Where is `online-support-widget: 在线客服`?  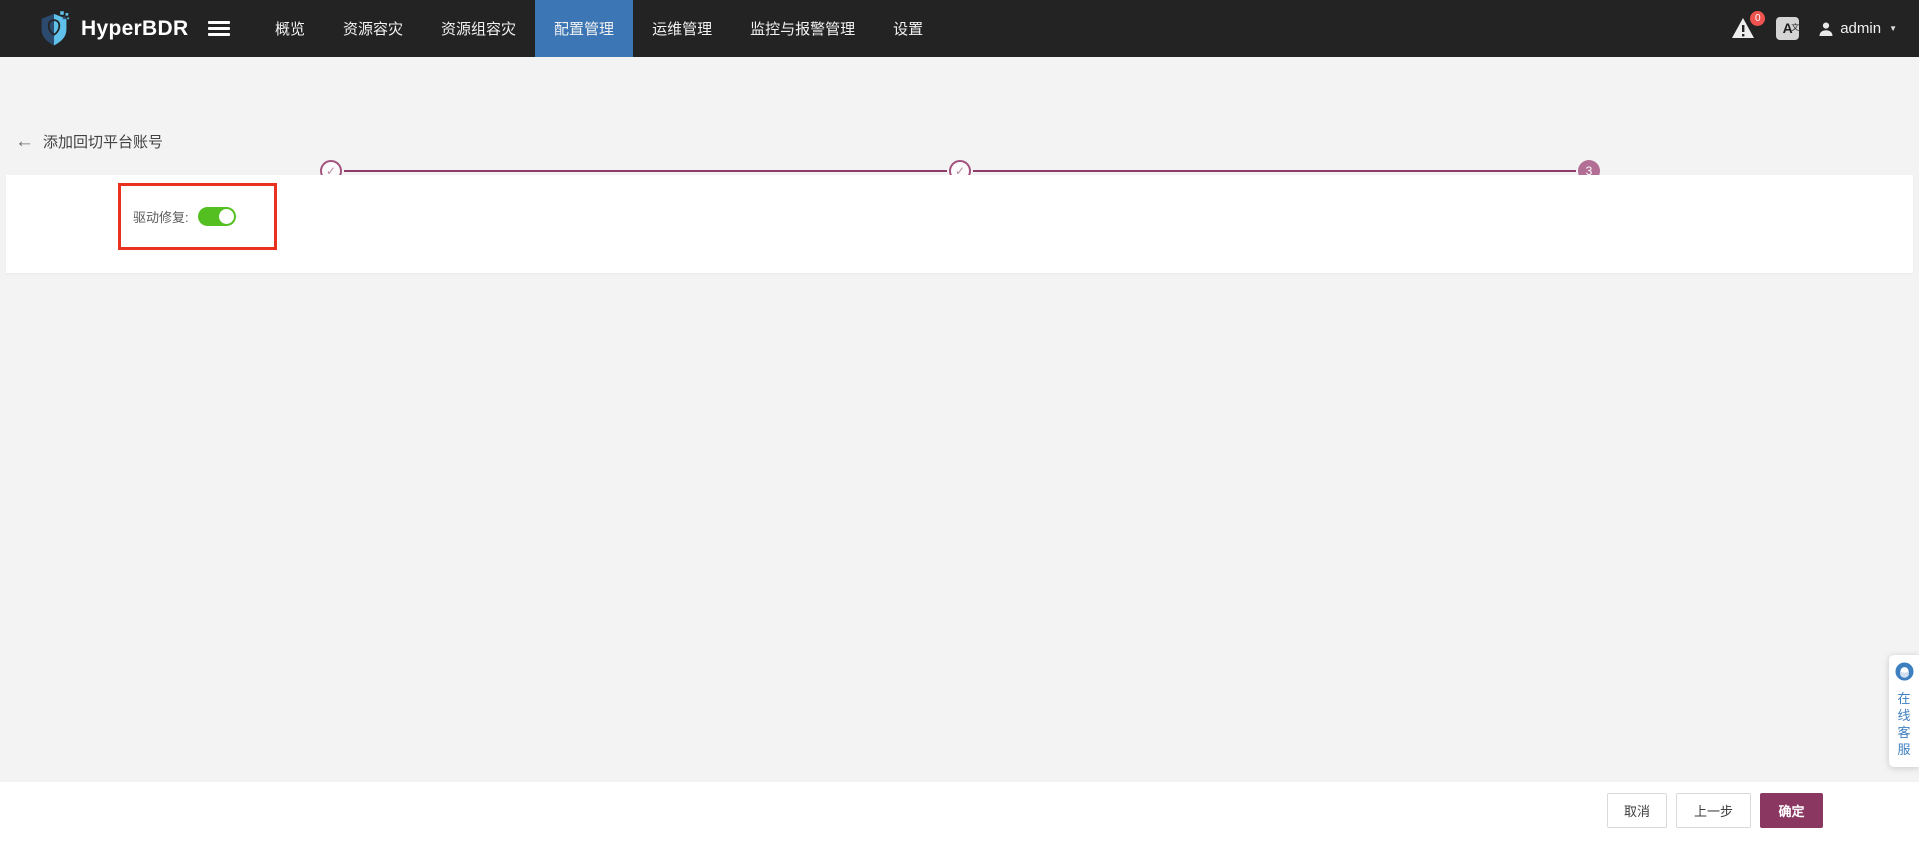
online-support-widget: 在线客服 is located at coordinates (1904, 711).